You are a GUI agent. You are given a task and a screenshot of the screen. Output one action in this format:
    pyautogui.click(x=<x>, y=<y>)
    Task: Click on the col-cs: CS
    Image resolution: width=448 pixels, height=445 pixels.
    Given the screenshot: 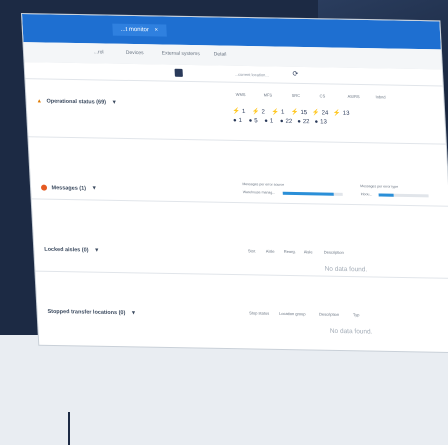 What is the action you would take?
    pyautogui.click(x=322, y=96)
    